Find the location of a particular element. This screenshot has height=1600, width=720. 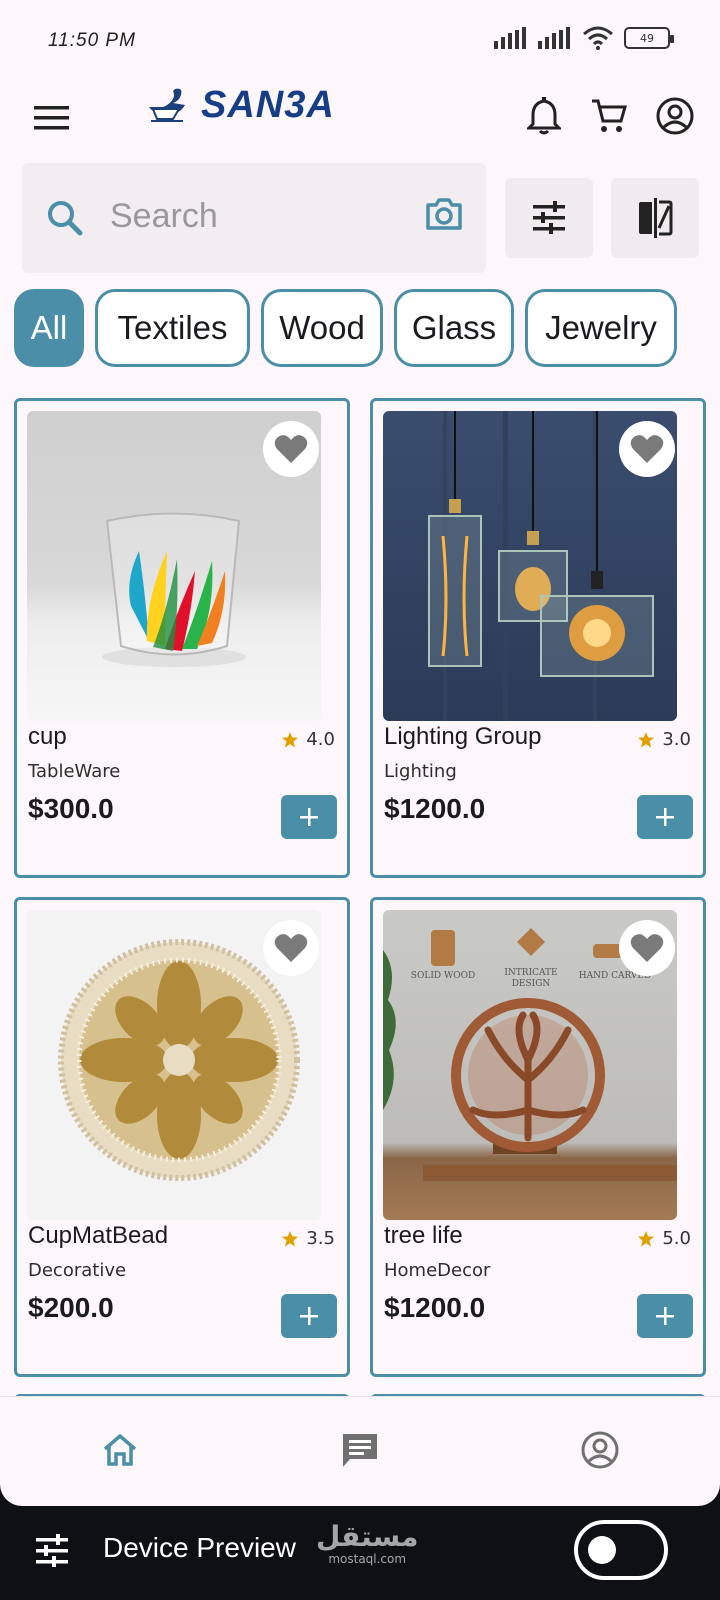

rating-value: 4.0 is located at coordinates (320, 739).